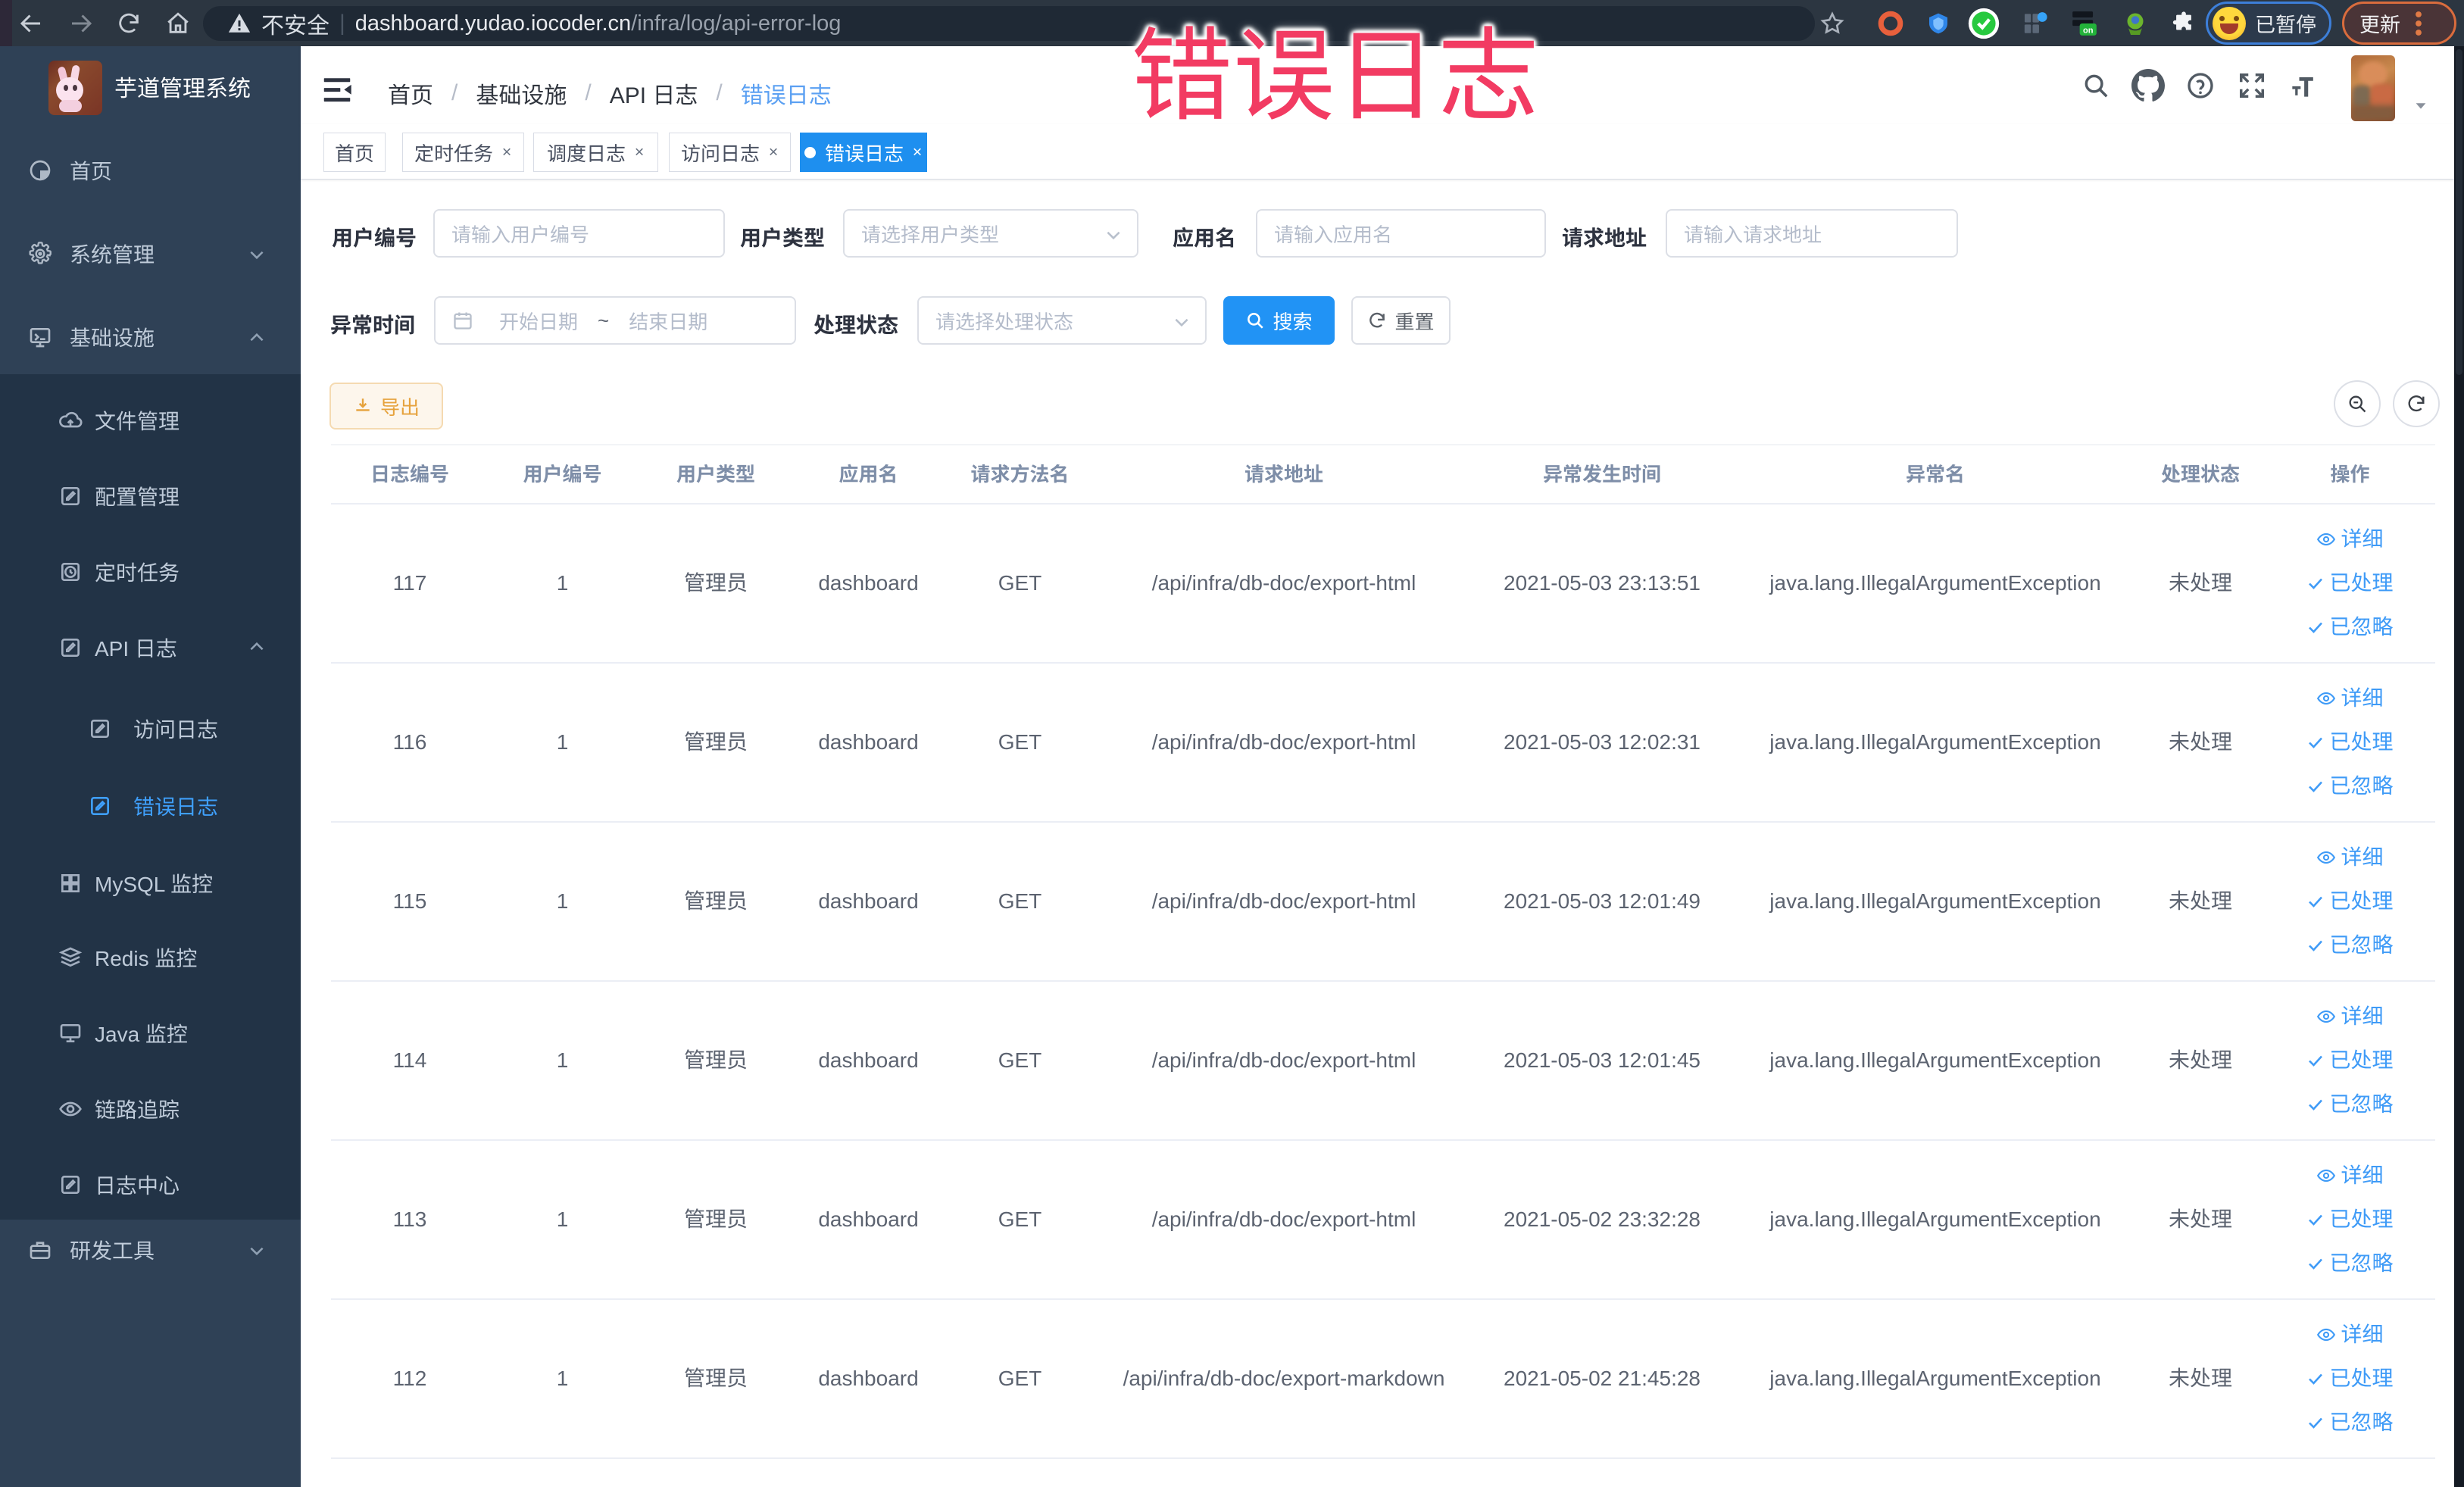 Image resolution: width=2464 pixels, height=1487 pixels. What do you see at coordinates (2088, 30) in the screenshot?
I see `svg-text: on` at bounding box center [2088, 30].